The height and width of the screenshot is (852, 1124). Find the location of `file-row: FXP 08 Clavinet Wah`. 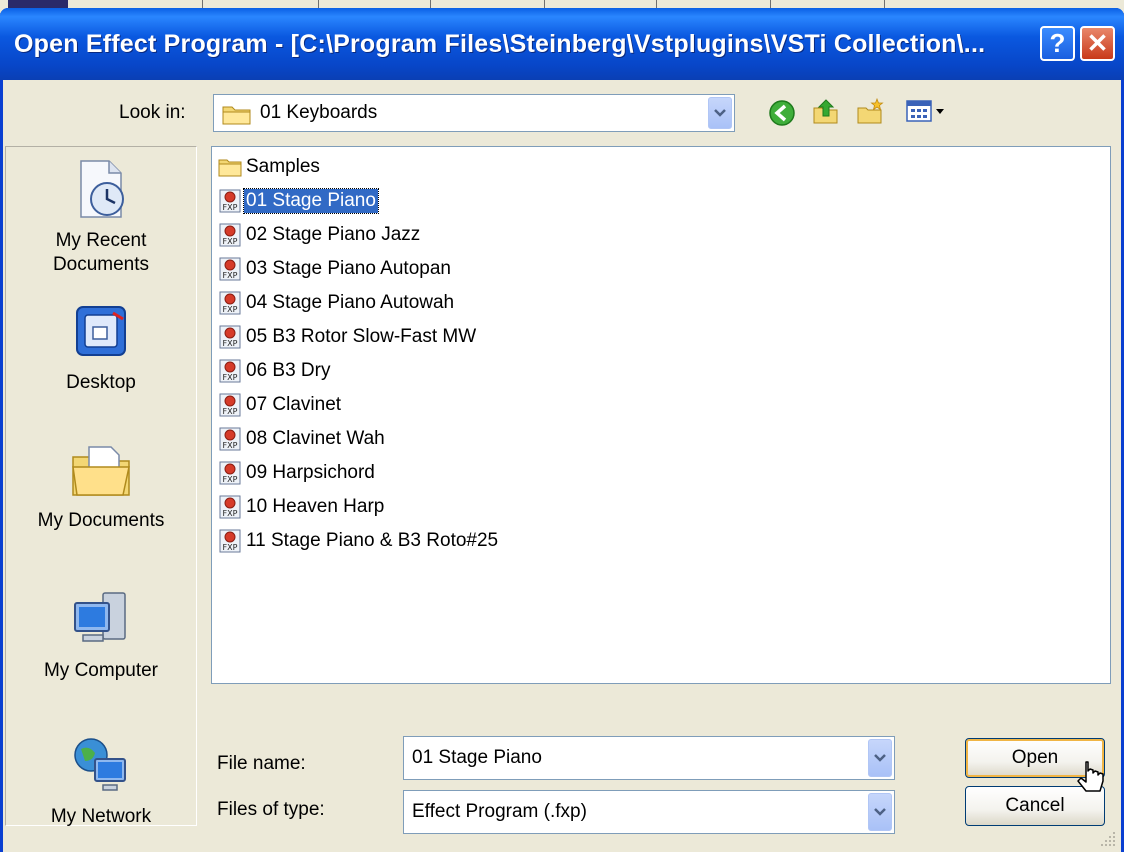

file-row: FXP 08 Clavinet Wah is located at coordinates (302, 439).